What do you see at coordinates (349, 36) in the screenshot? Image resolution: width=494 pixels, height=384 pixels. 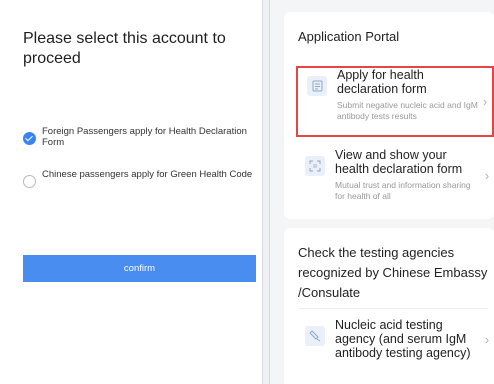 I see `portal-title: Application Portal` at bounding box center [349, 36].